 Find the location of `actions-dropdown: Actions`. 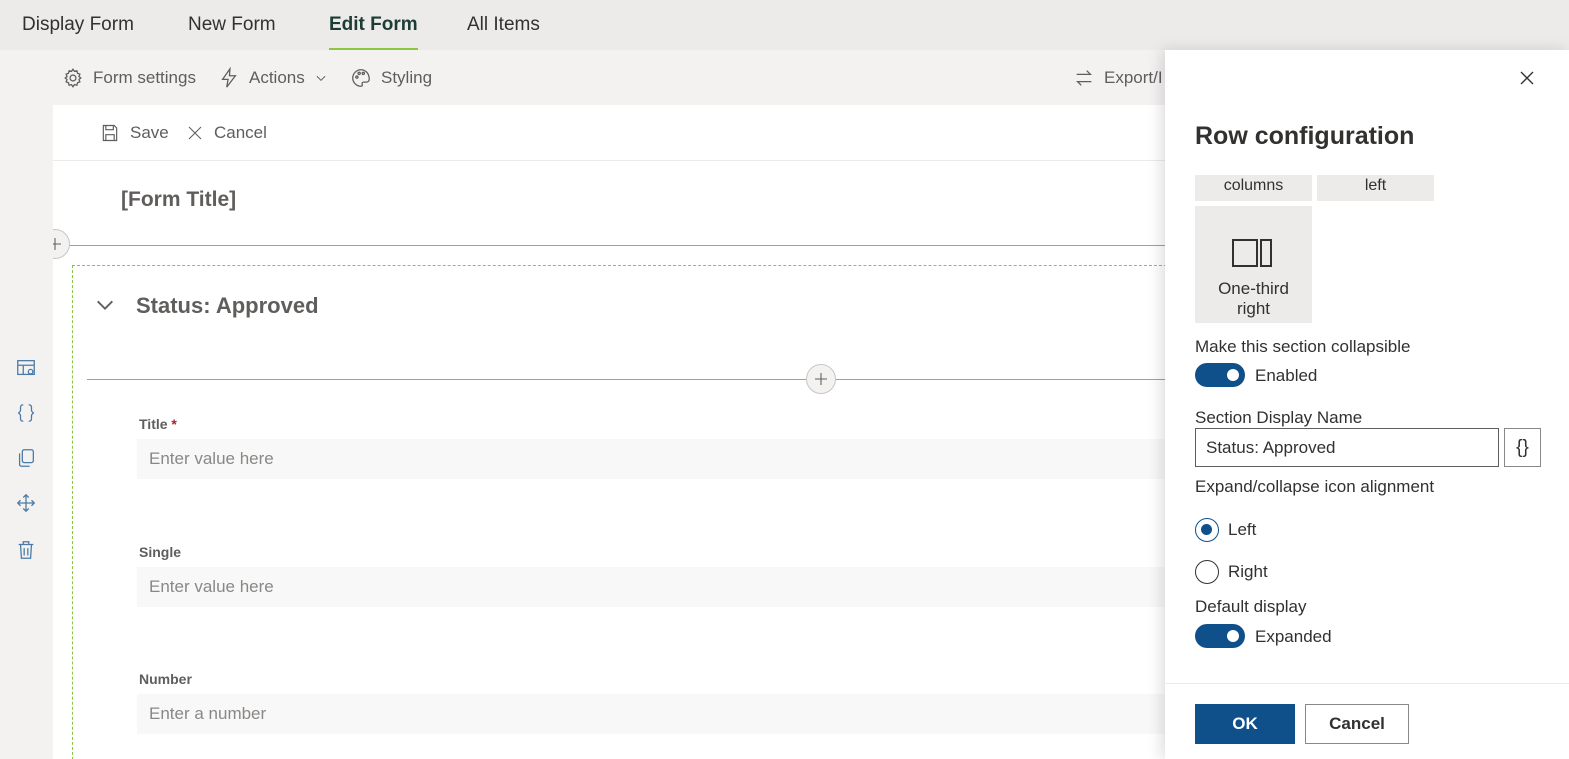

actions-dropdown: Actions is located at coordinates (273, 77).